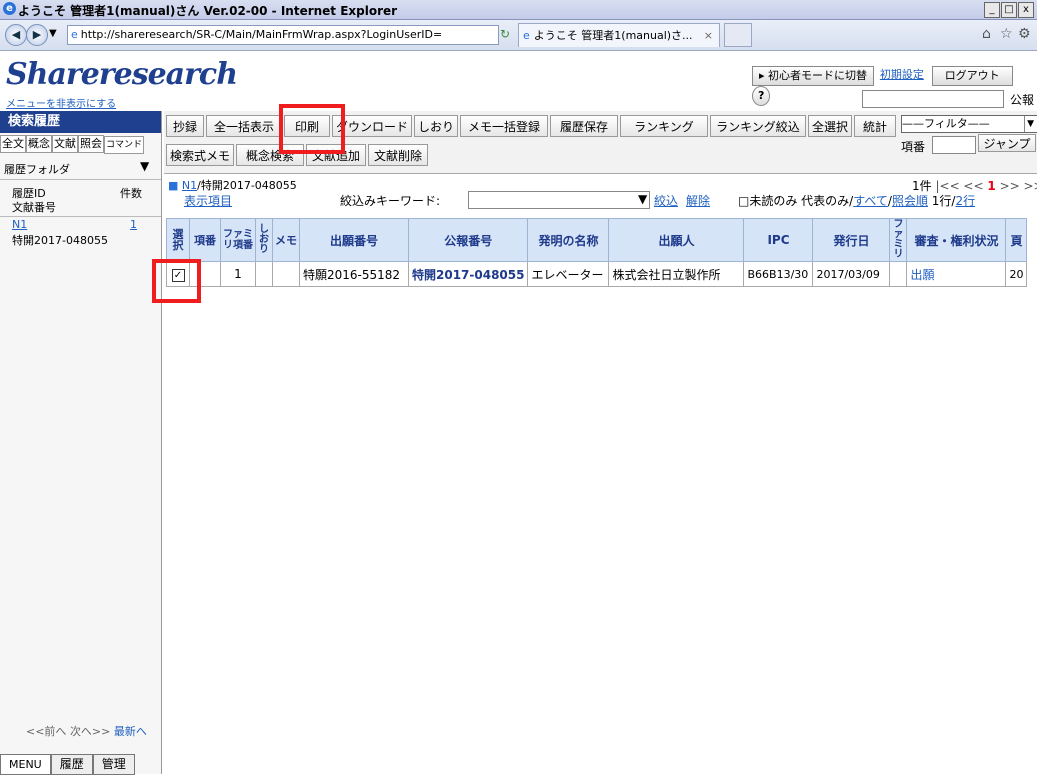 The height and width of the screenshot is (775, 1037). Describe the element at coordinates (398, 155) in the screenshot. I see `delete-document-button: 文献削除` at that location.